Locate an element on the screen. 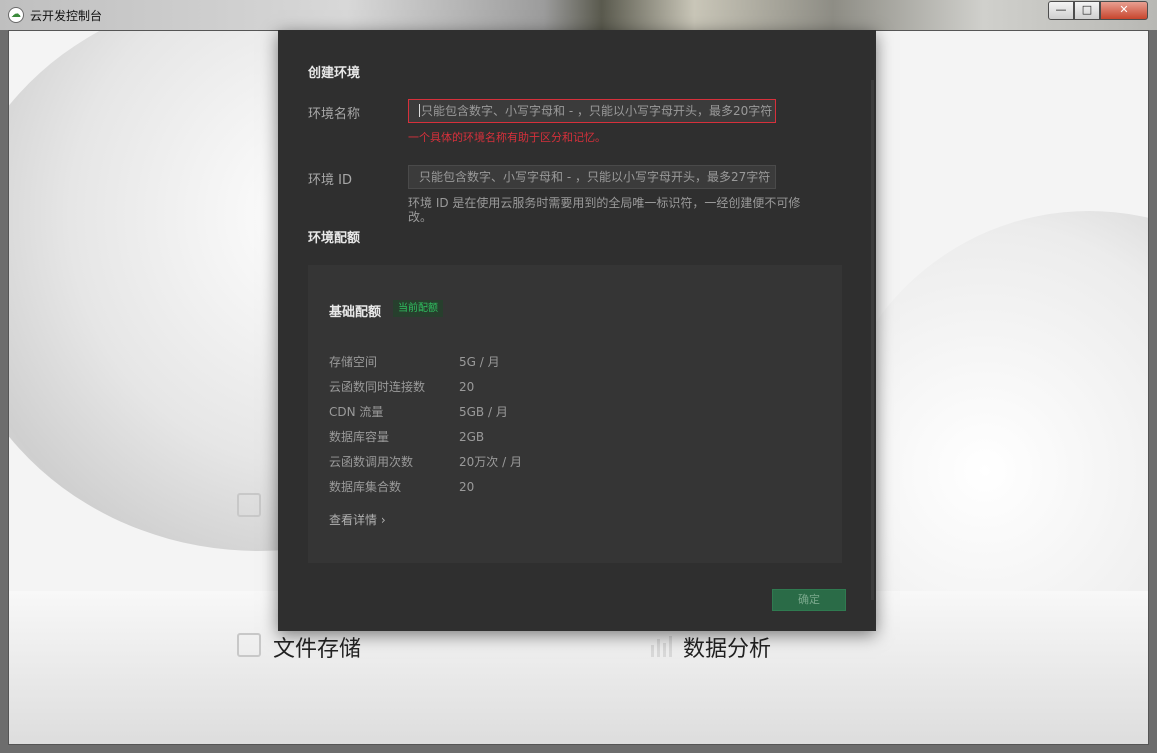  view-details-link: 查看详情 › is located at coordinates (357, 519).